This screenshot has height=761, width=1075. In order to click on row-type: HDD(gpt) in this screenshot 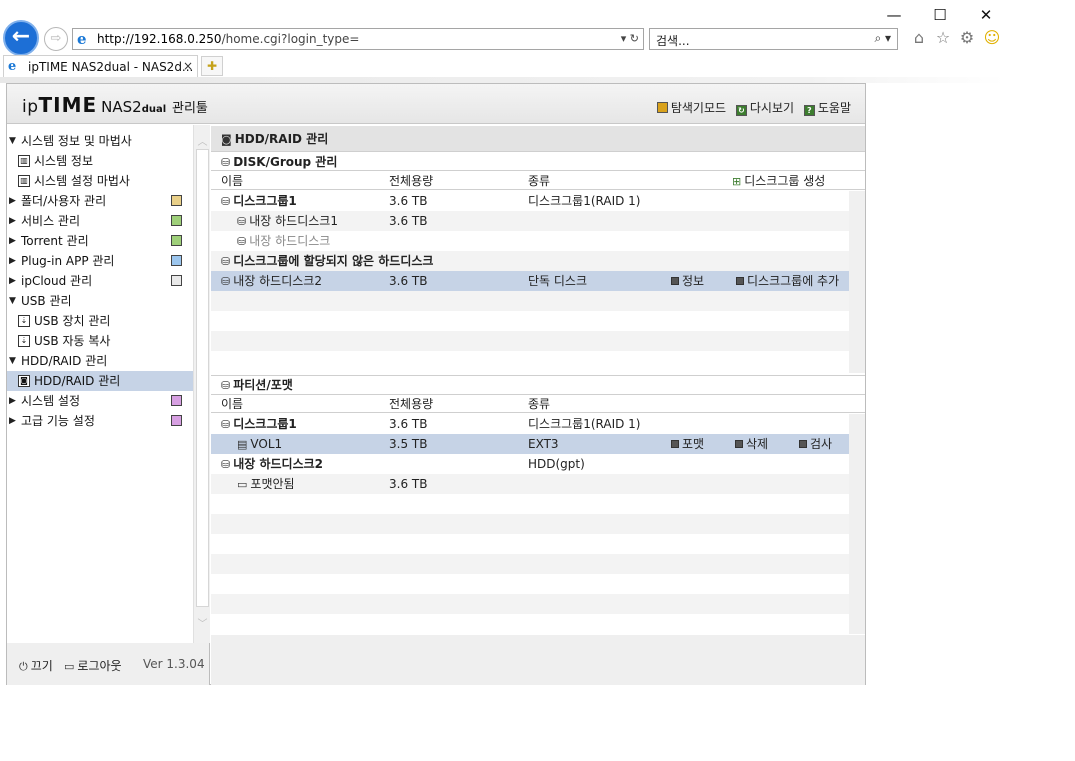, I will do `click(556, 464)`.